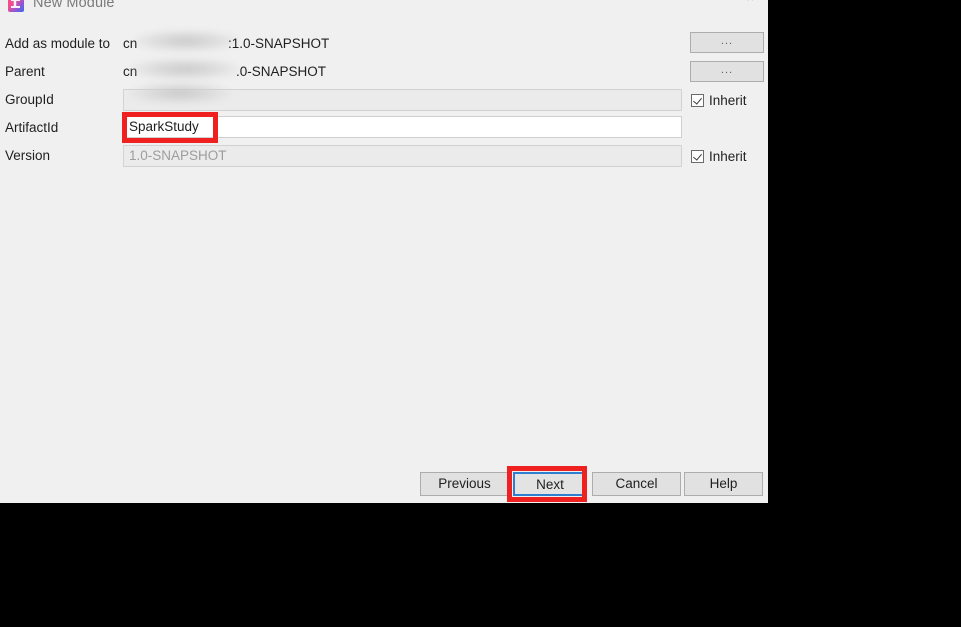 The height and width of the screenshot is (627, 961). What do you see at coordinates (402, 156) in the screenshot?
I see `version-input: 1.0-SNAPSHOT` at bounding box center [402, 156].